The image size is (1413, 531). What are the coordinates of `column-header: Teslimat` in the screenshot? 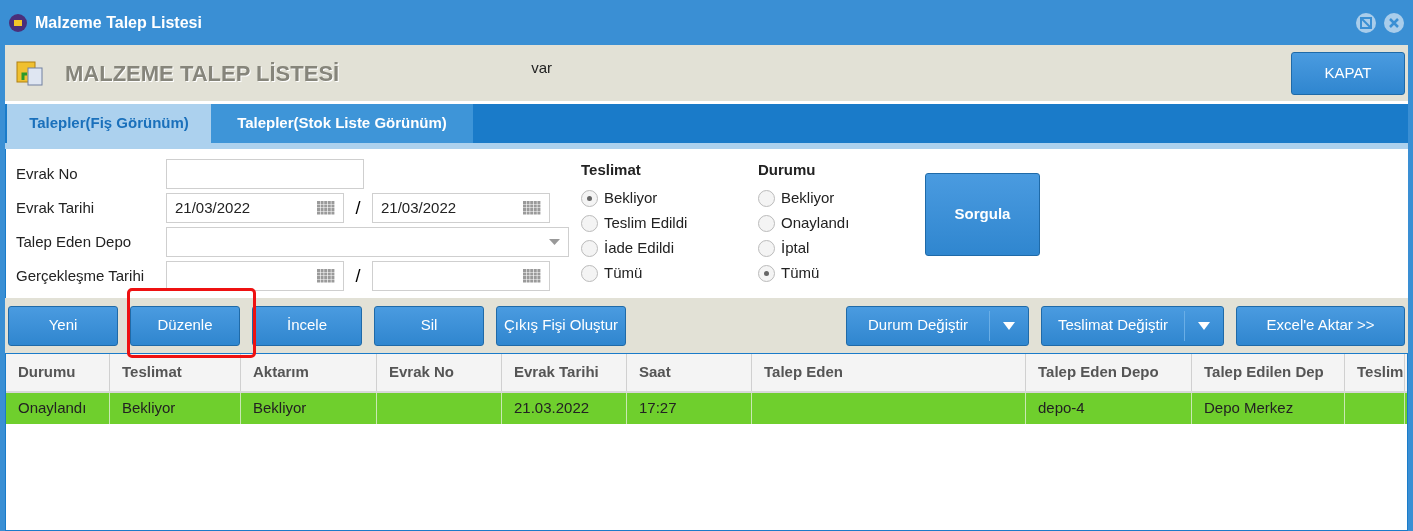 It's located at (175, 372).